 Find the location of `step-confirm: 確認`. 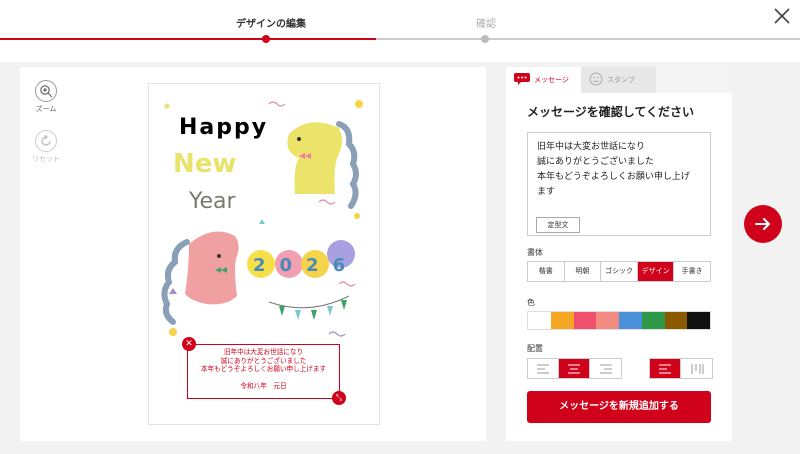

step-confirm: 確認 is located at coordinates (486, 24).